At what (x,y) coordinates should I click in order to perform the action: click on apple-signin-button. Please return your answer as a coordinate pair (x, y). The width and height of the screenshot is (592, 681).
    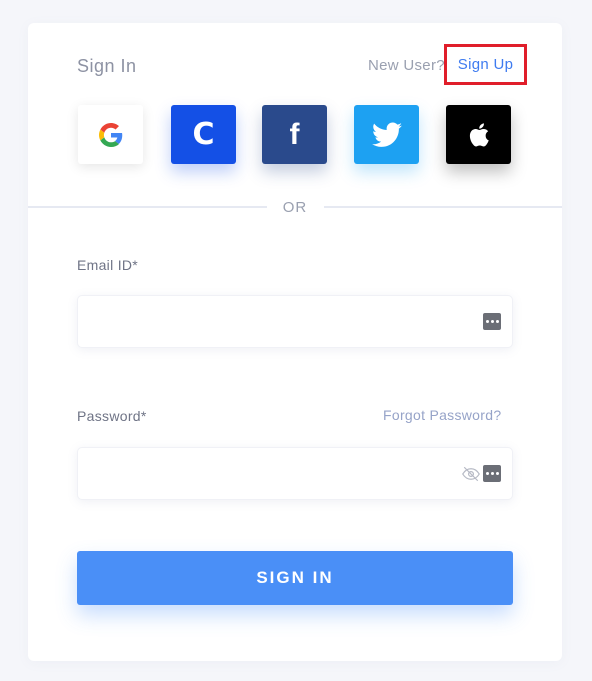
    Looking at the image, I should click on (478, 134).